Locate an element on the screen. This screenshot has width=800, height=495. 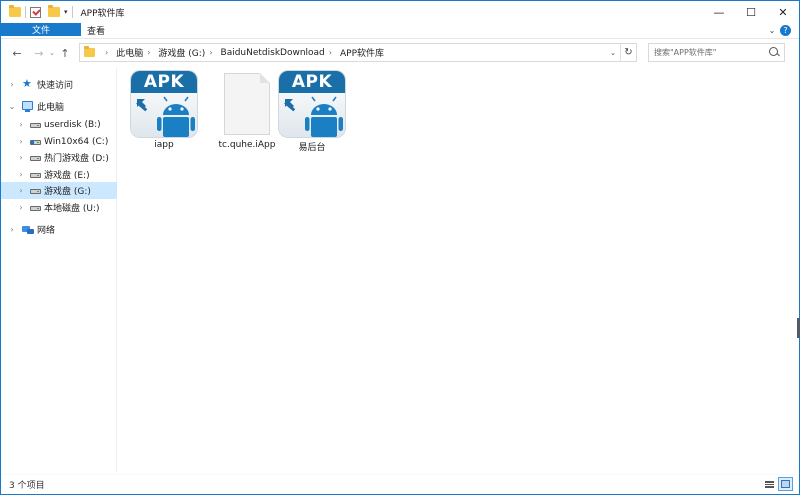
large-icons-view-button is located at coordinates (785, 484).